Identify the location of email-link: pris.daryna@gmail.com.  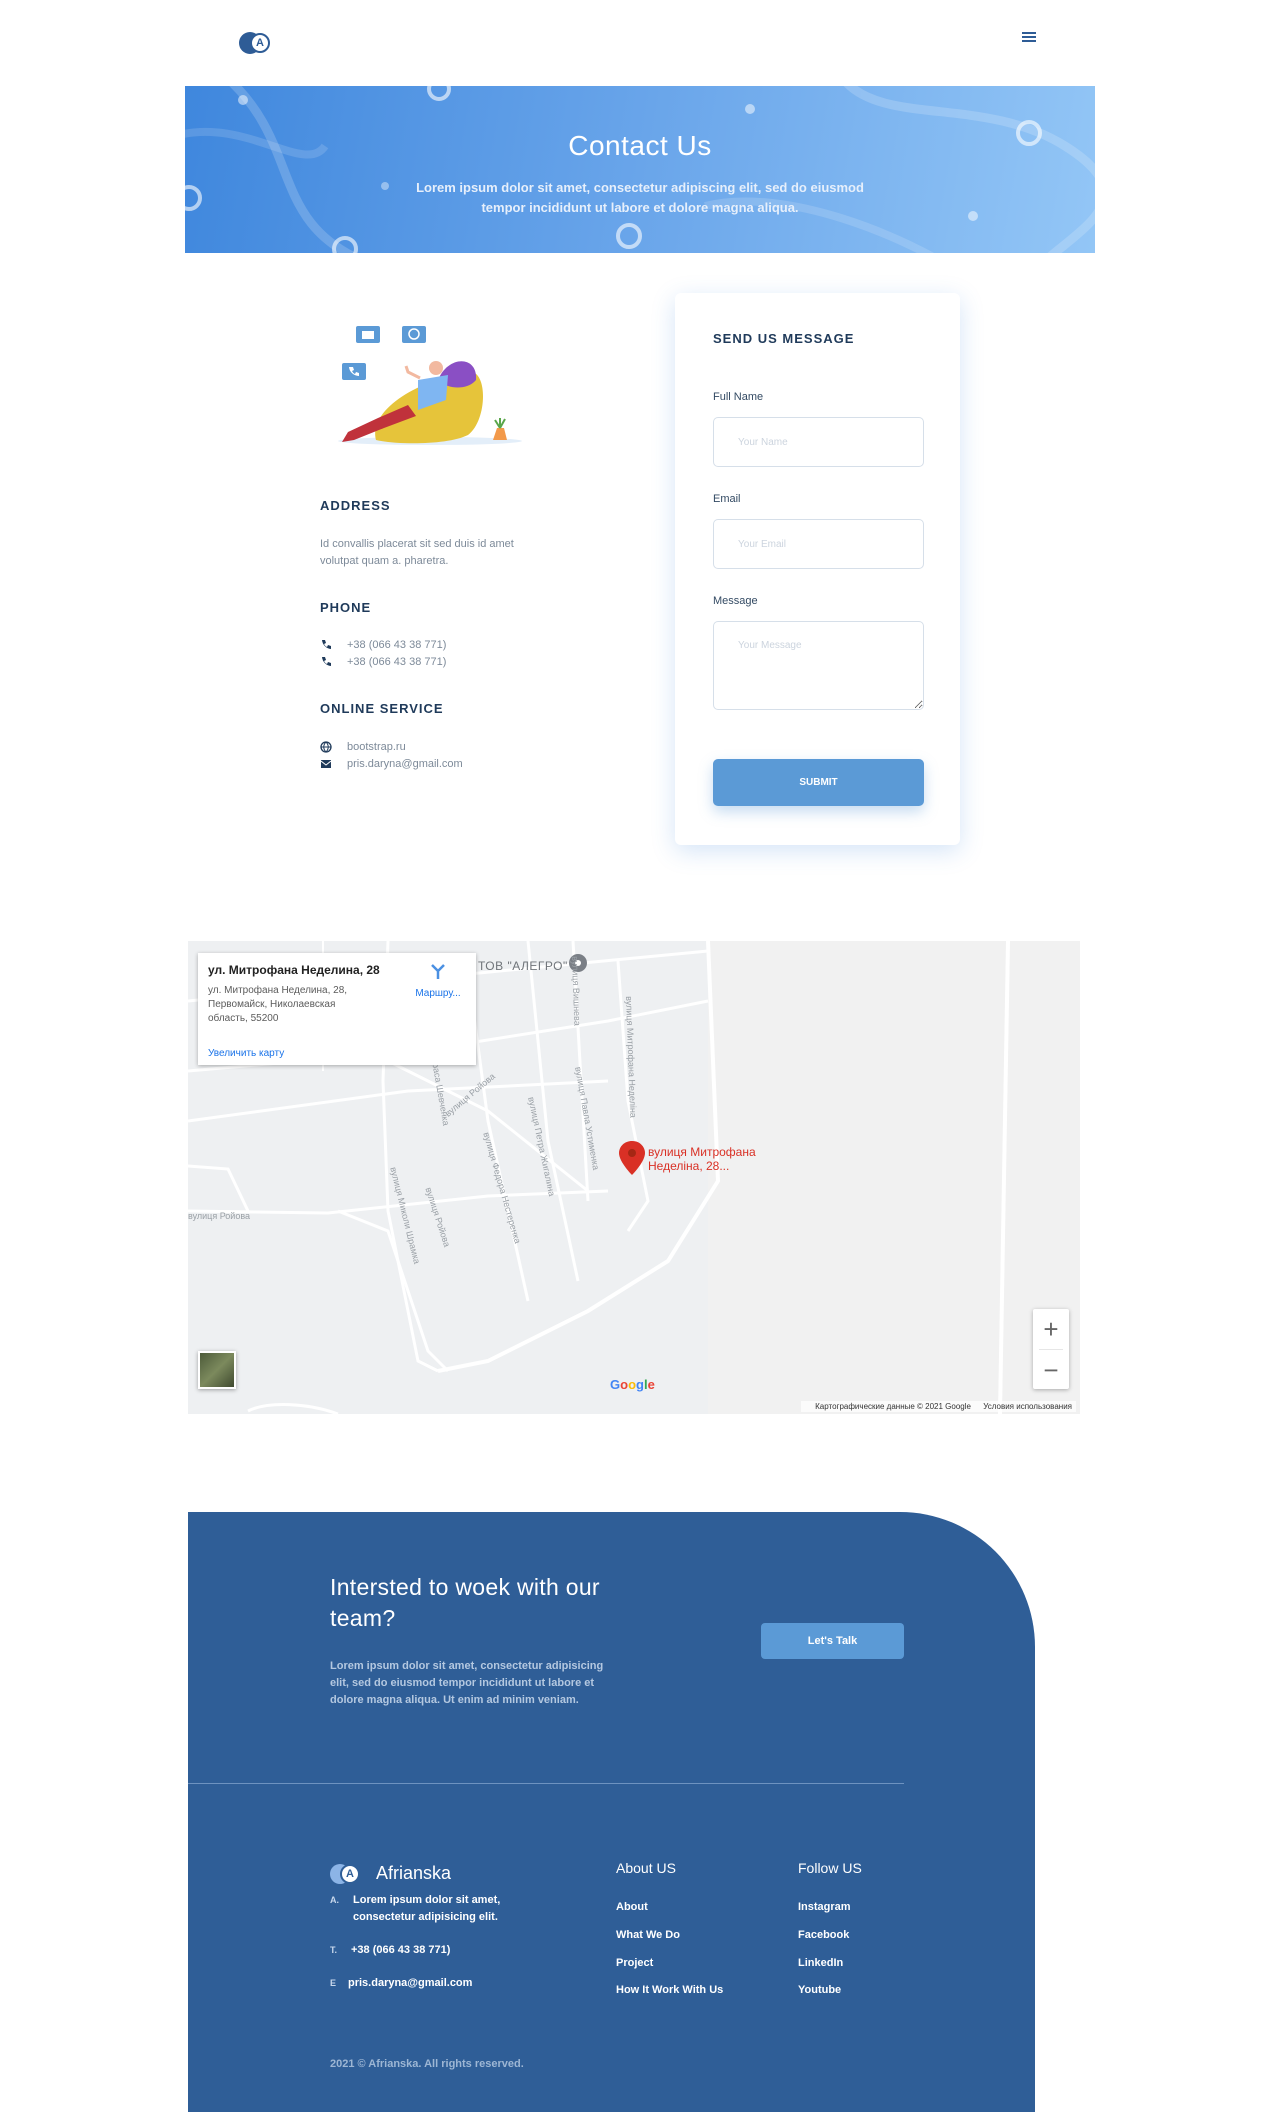
(405, 764).